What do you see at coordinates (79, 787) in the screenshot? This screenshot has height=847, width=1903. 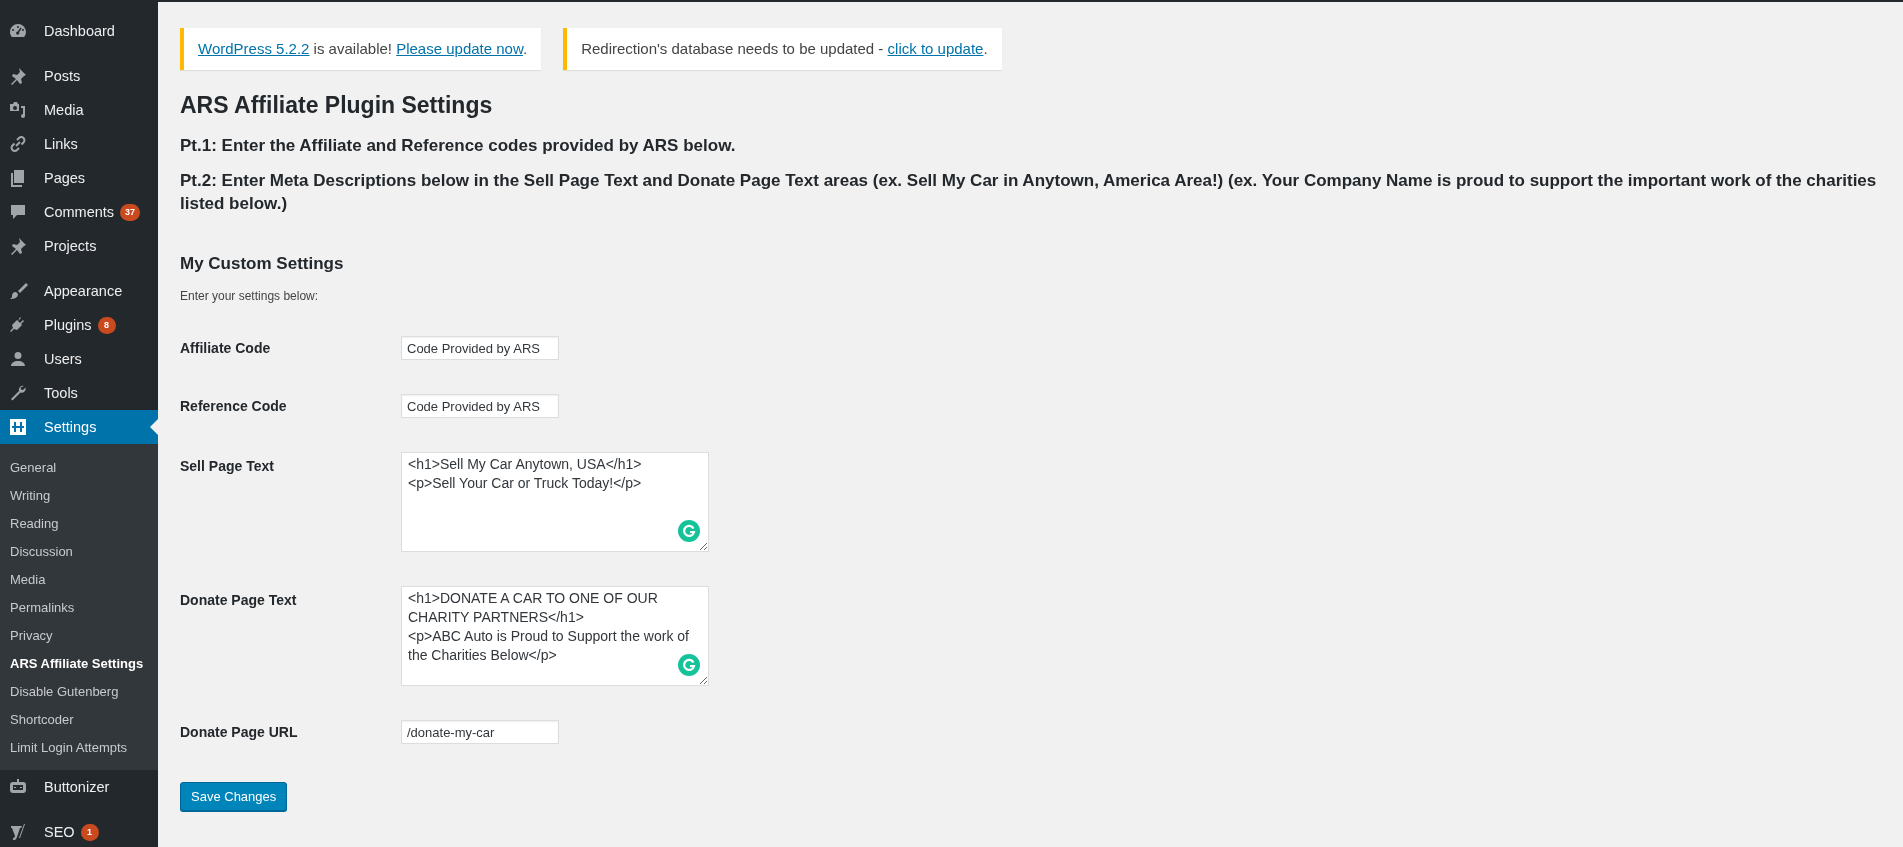 I see `menu-item: Buttonizer` at bounding box center [79, 787].